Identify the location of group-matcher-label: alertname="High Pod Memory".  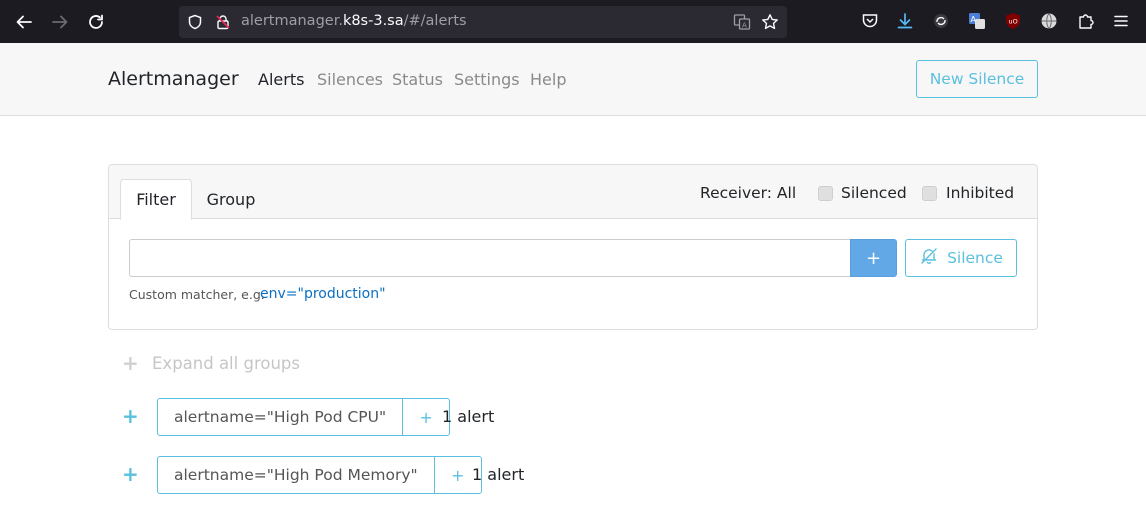
(296, 475).